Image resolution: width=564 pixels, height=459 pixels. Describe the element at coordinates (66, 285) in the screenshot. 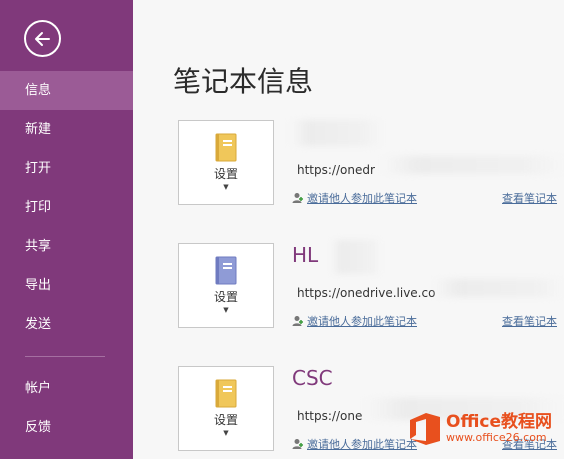

I see `nav-item-export: 导出` at that location.